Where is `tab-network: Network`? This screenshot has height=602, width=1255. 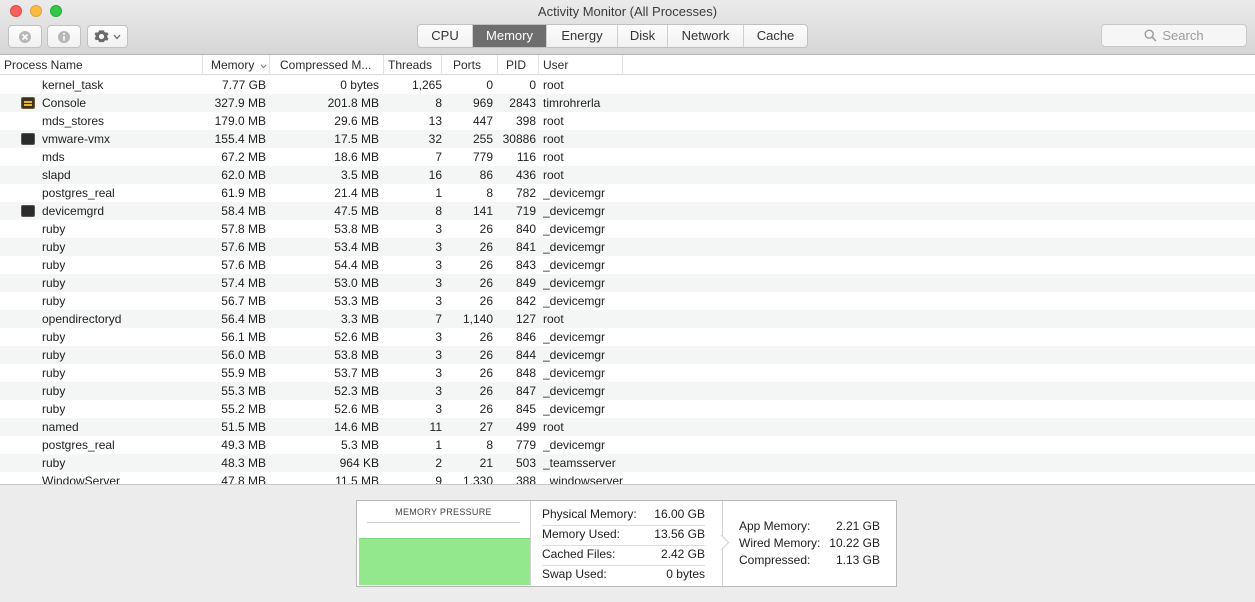
tab-network: Network is located at coordinates (706, 36).